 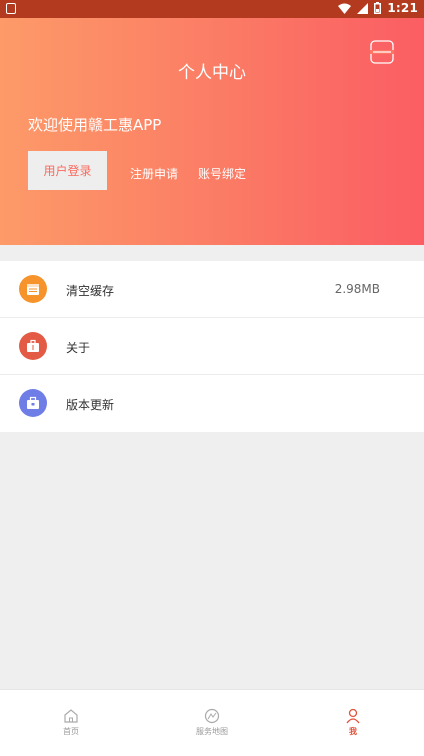 What do you see at coordinates (222, 173) in the screenshot?
I see `bind-account-link: 账号绑定` at bounding box center [222, 173].